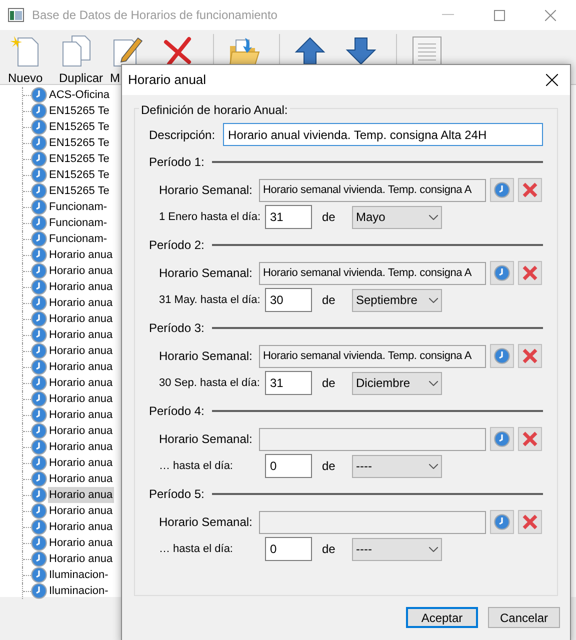 Image resolution: width=576 pixels, height=640 pixels. I want to click on minimize-icon, so click(448, 15).